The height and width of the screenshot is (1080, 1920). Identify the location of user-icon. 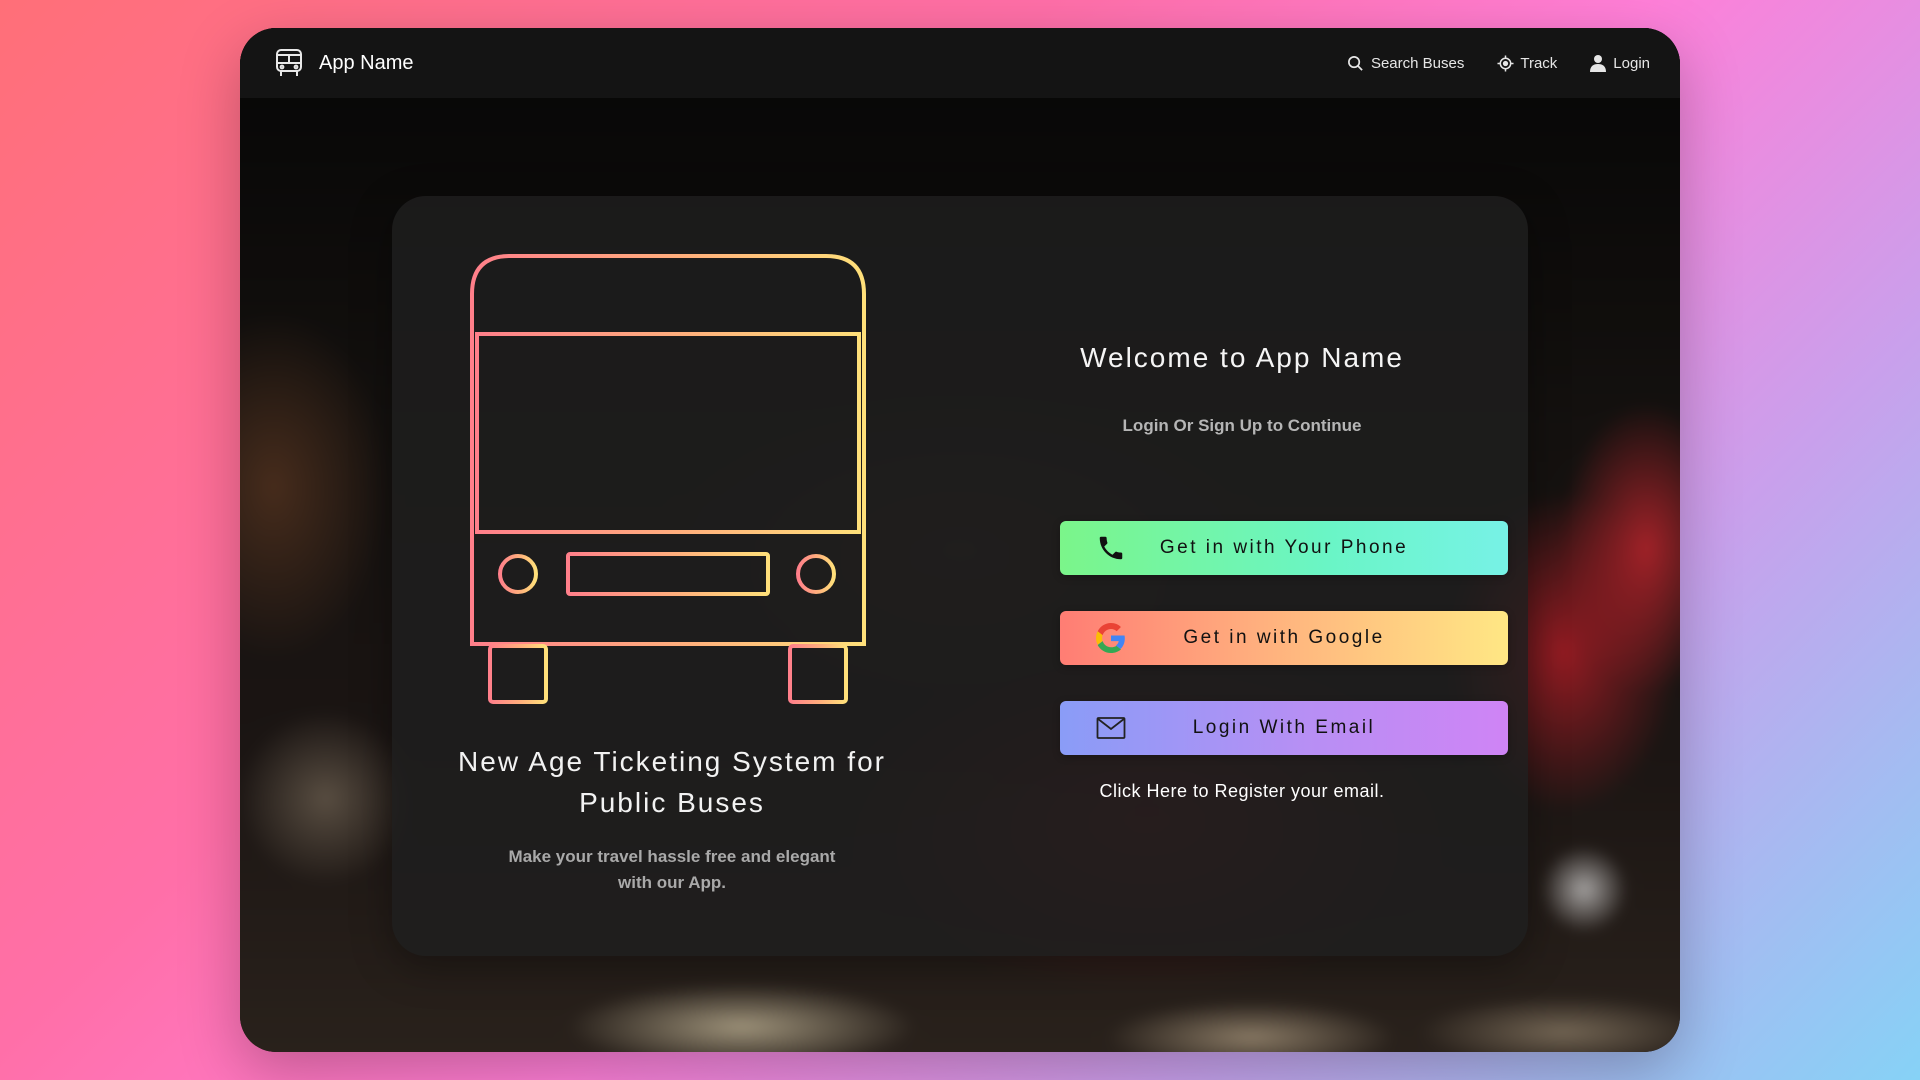
(1598, 63).